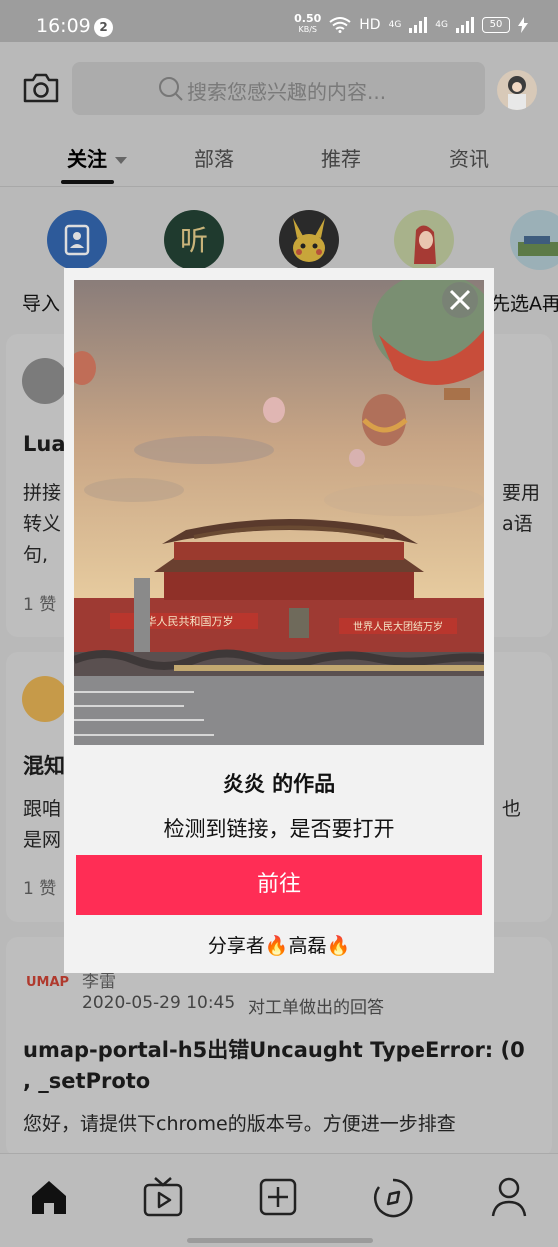  I want to click on net-speed: 0.50, so click(308, 18).